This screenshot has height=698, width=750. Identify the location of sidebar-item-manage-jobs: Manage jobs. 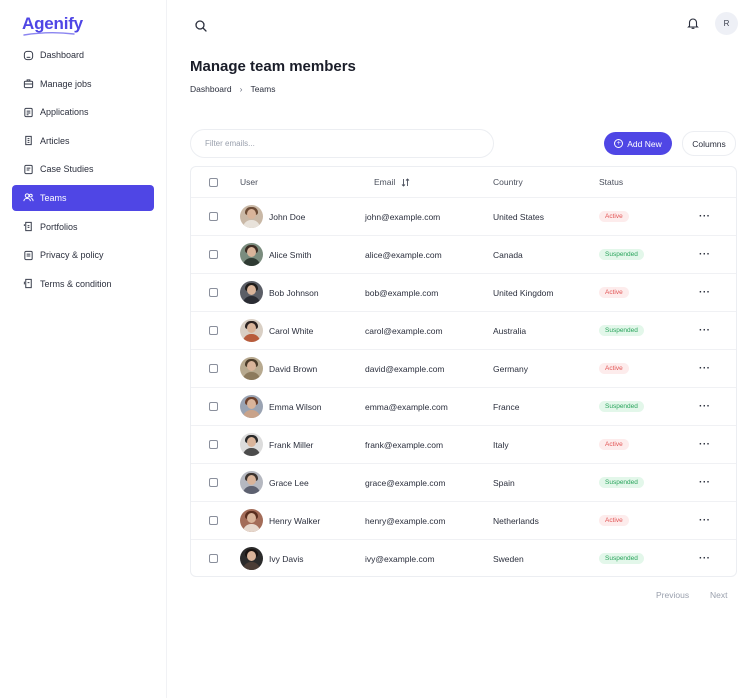
(83, 84).